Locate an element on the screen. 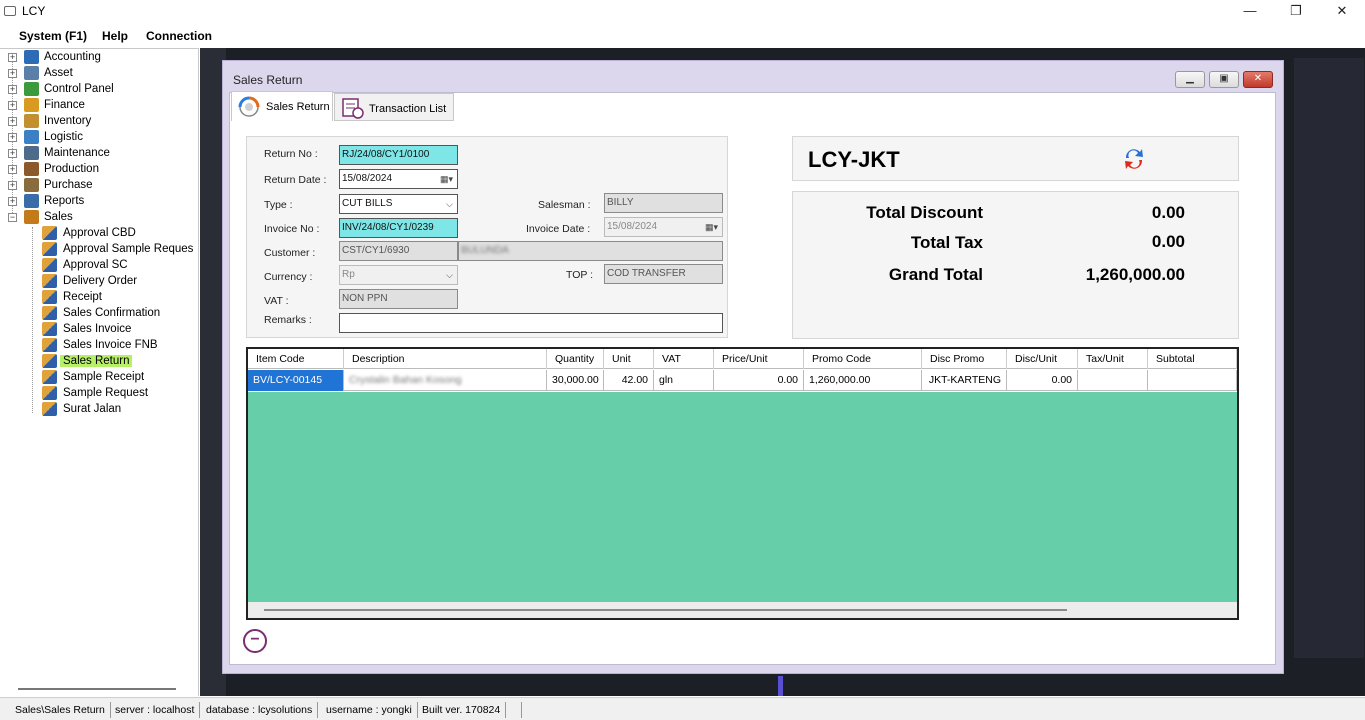 Image resolution: width=1365 pixels, height=720 pixels. column-header-item-code: Item Code is located at coordinates (296, 359).